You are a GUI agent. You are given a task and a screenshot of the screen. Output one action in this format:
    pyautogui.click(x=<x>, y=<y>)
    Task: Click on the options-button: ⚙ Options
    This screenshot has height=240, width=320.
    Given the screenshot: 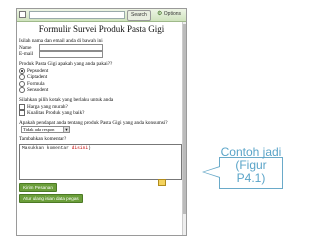 What is the action you would take?
    pyautogui.click(x=169, y=14)
    